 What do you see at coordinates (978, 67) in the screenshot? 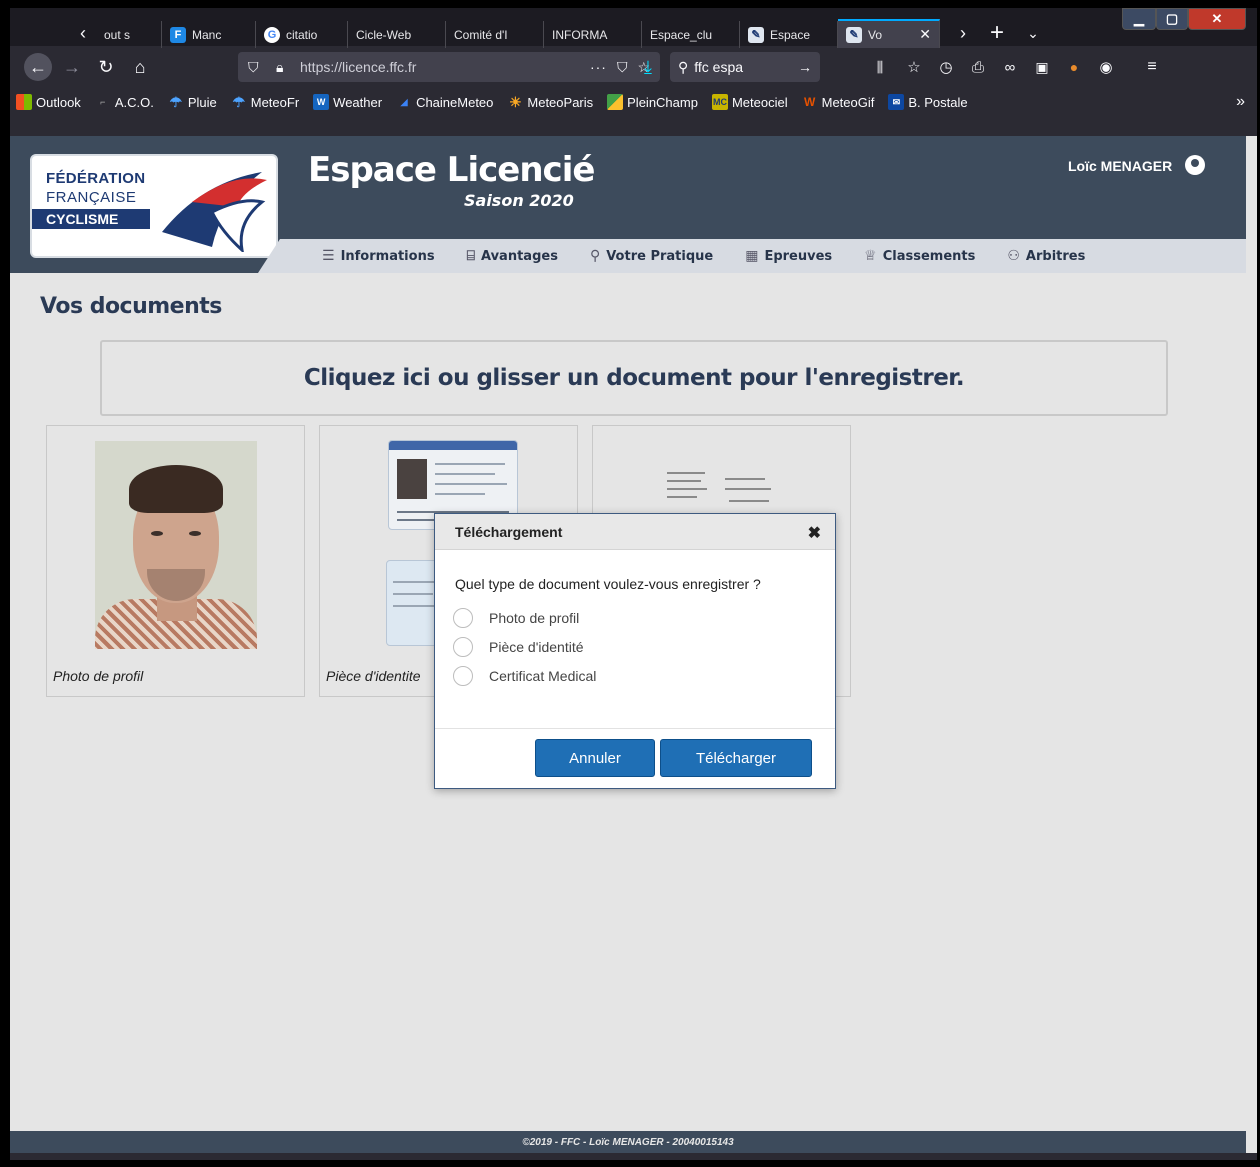
I see `print-icon: ⎙` at bounding box center [978, 67].